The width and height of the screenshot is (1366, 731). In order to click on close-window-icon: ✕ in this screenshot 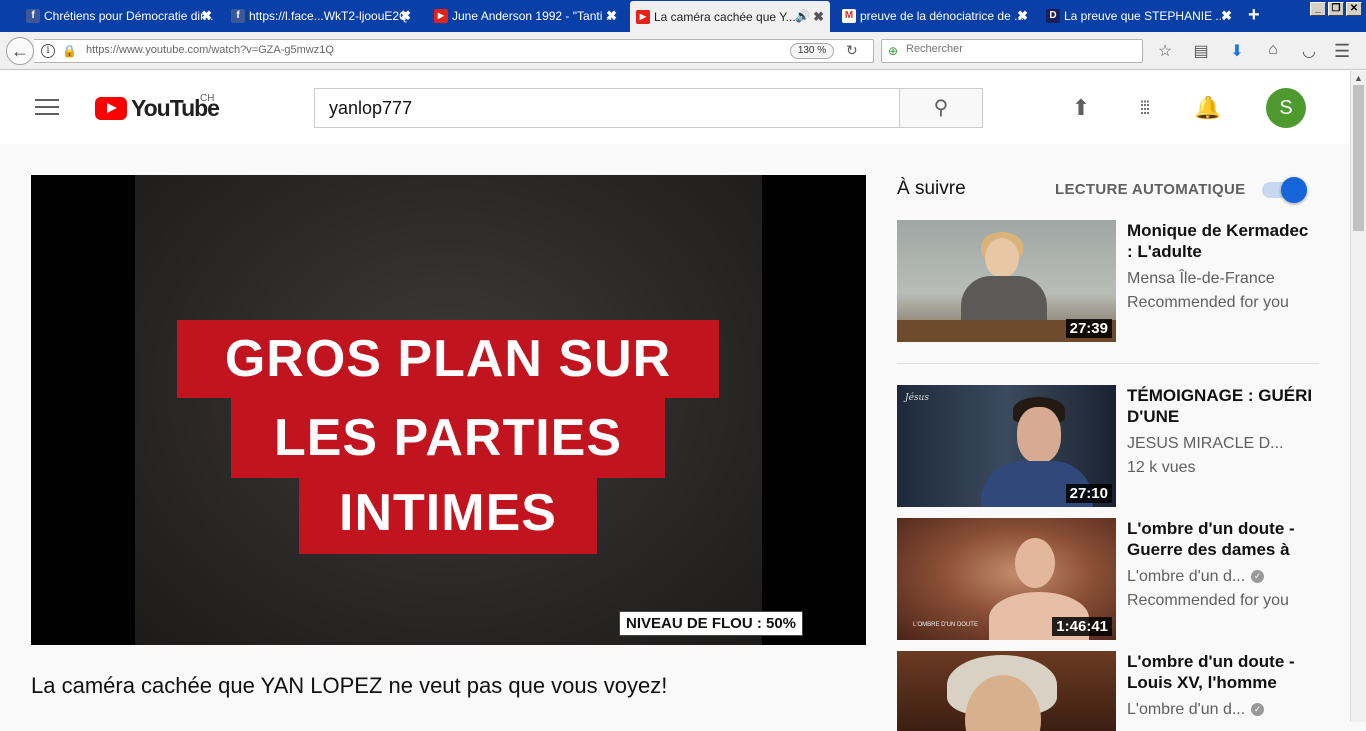, I will do `click(1354, 9)`.